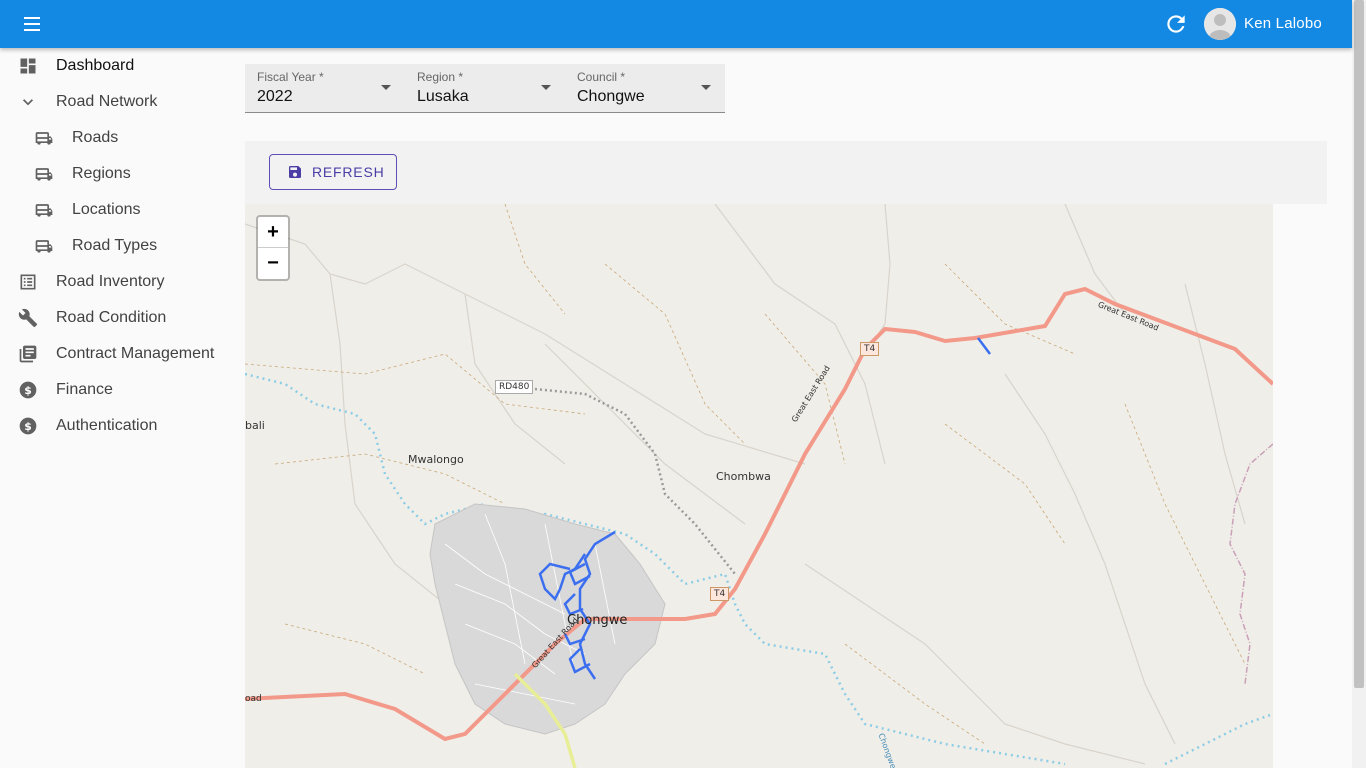 Image resolution: width=1366 pixels, height=768 pixels. I want to click on zoom-in-button: +, so click(273, 232).